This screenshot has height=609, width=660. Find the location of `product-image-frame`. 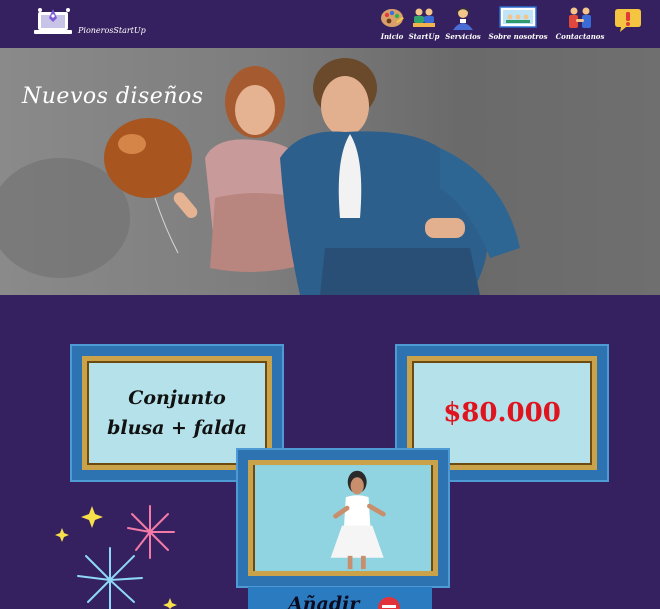

product-image-frame is located at coordinates (343, 518).